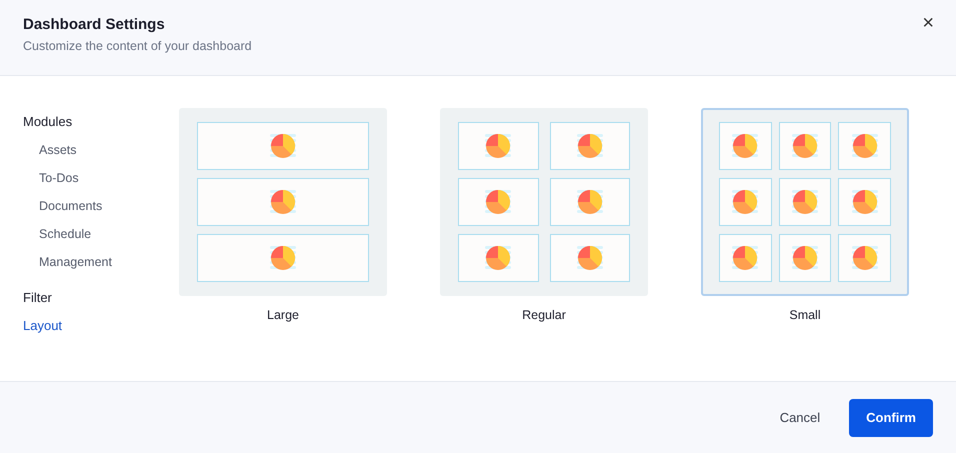  I want to click on confirm-button: Confirm, so click(891, 417).